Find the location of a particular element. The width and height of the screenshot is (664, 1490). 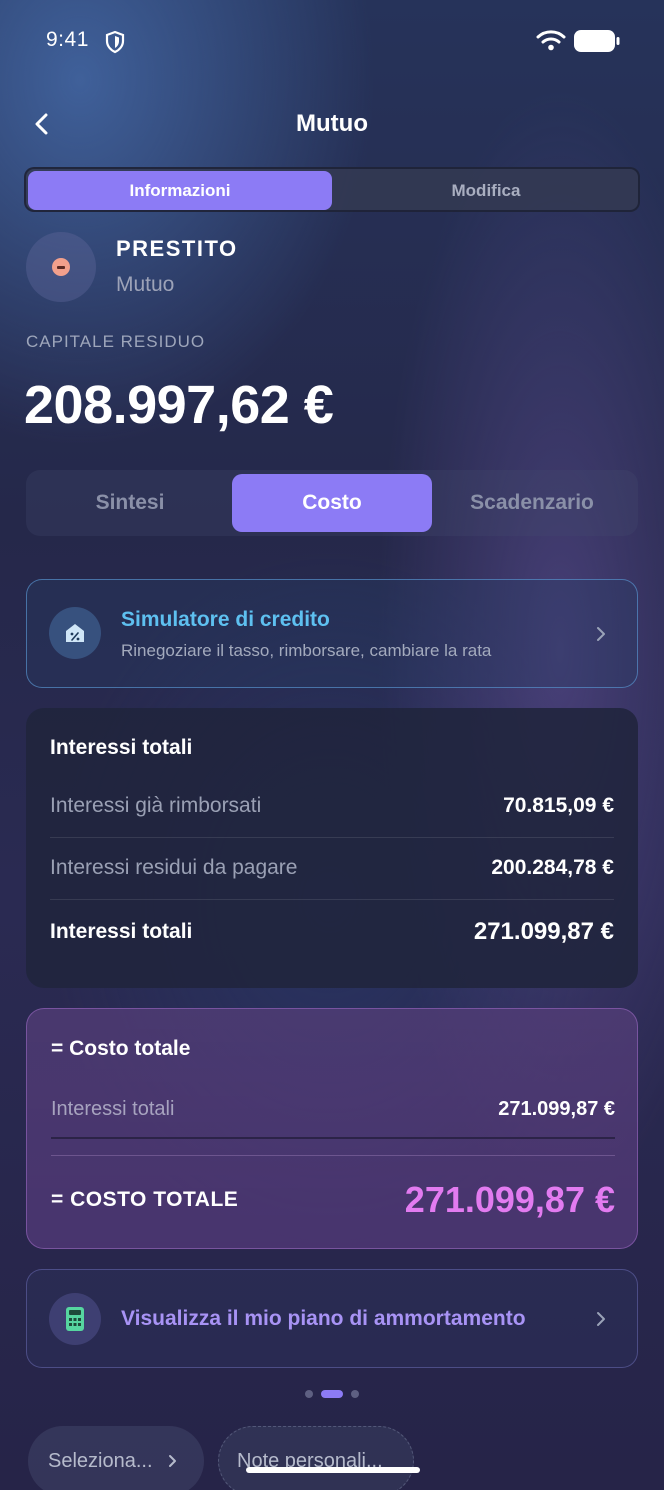

wifi-icon is located at coordinates (551, 40).